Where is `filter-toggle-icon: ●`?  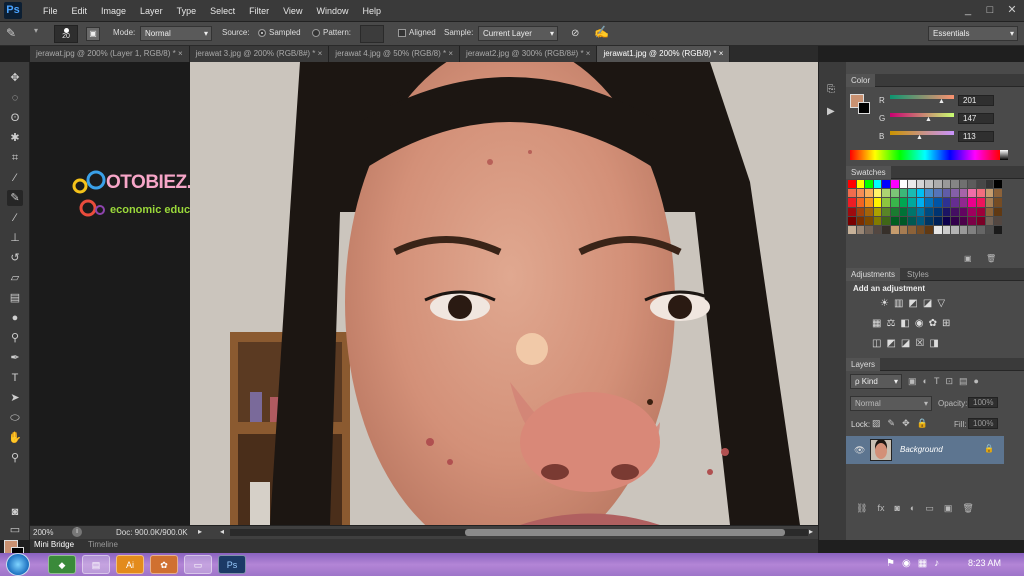
filter-toggle-icon: ● is located at coordinates (976, 381).